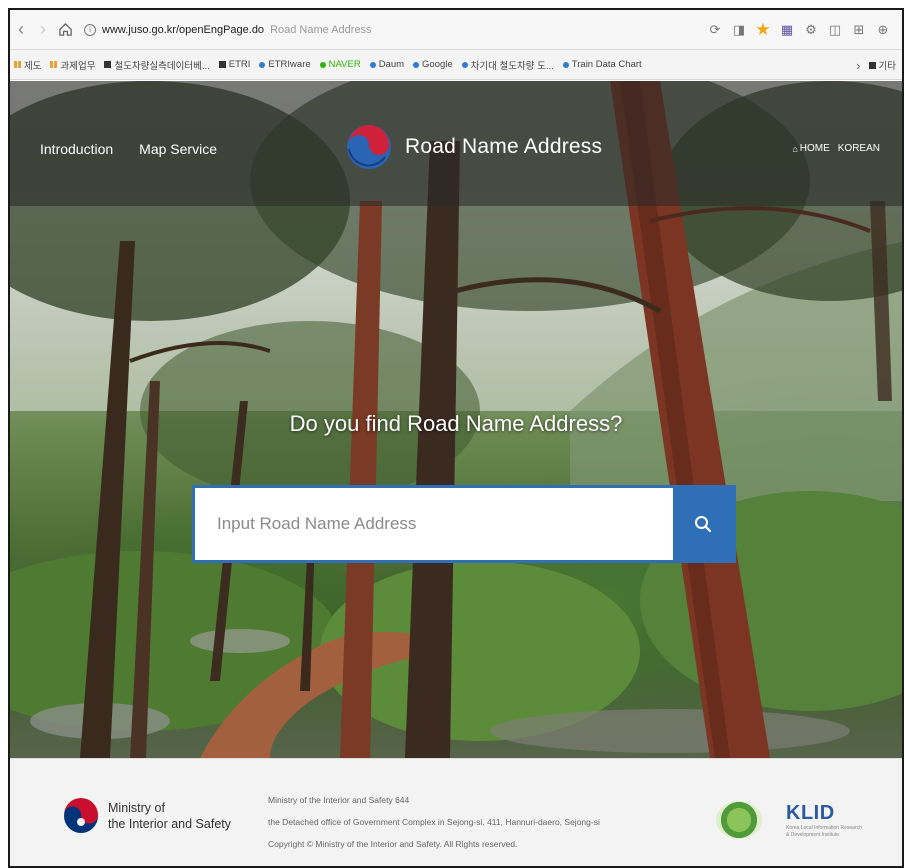 Image resolution: width=905 pixels, height=868 pixels. I want to click on bookmark-item: Google, so click(433, 64).